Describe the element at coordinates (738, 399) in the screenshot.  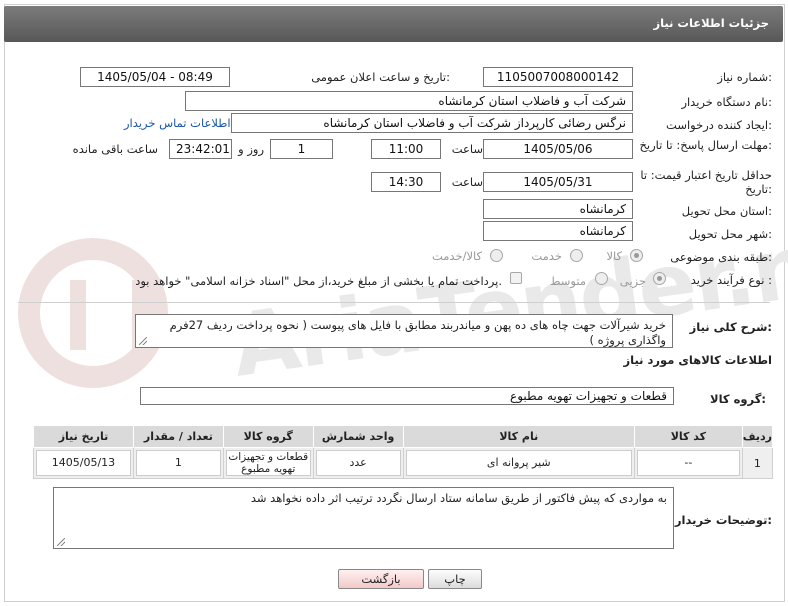
I see `goods-group-label: گروه کالا:` at that location.